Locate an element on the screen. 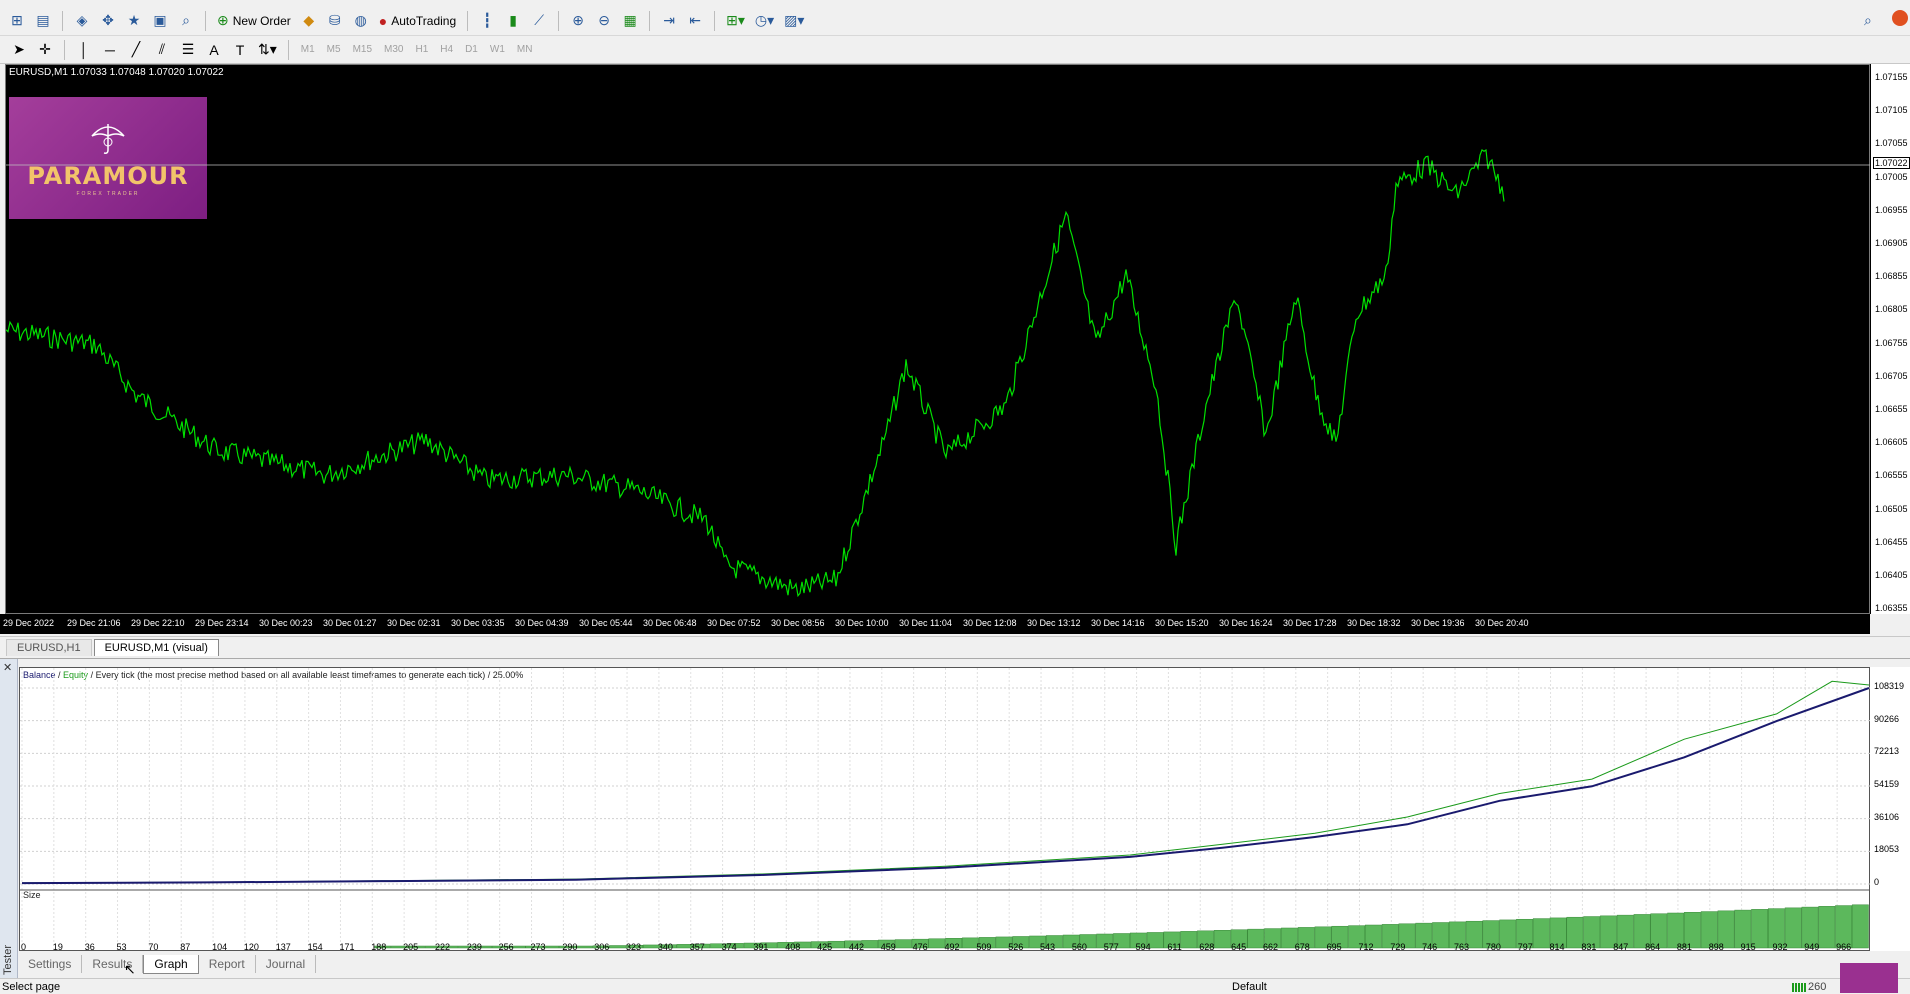  data-window-icon: ✥ is located at coordinates (108, 21).